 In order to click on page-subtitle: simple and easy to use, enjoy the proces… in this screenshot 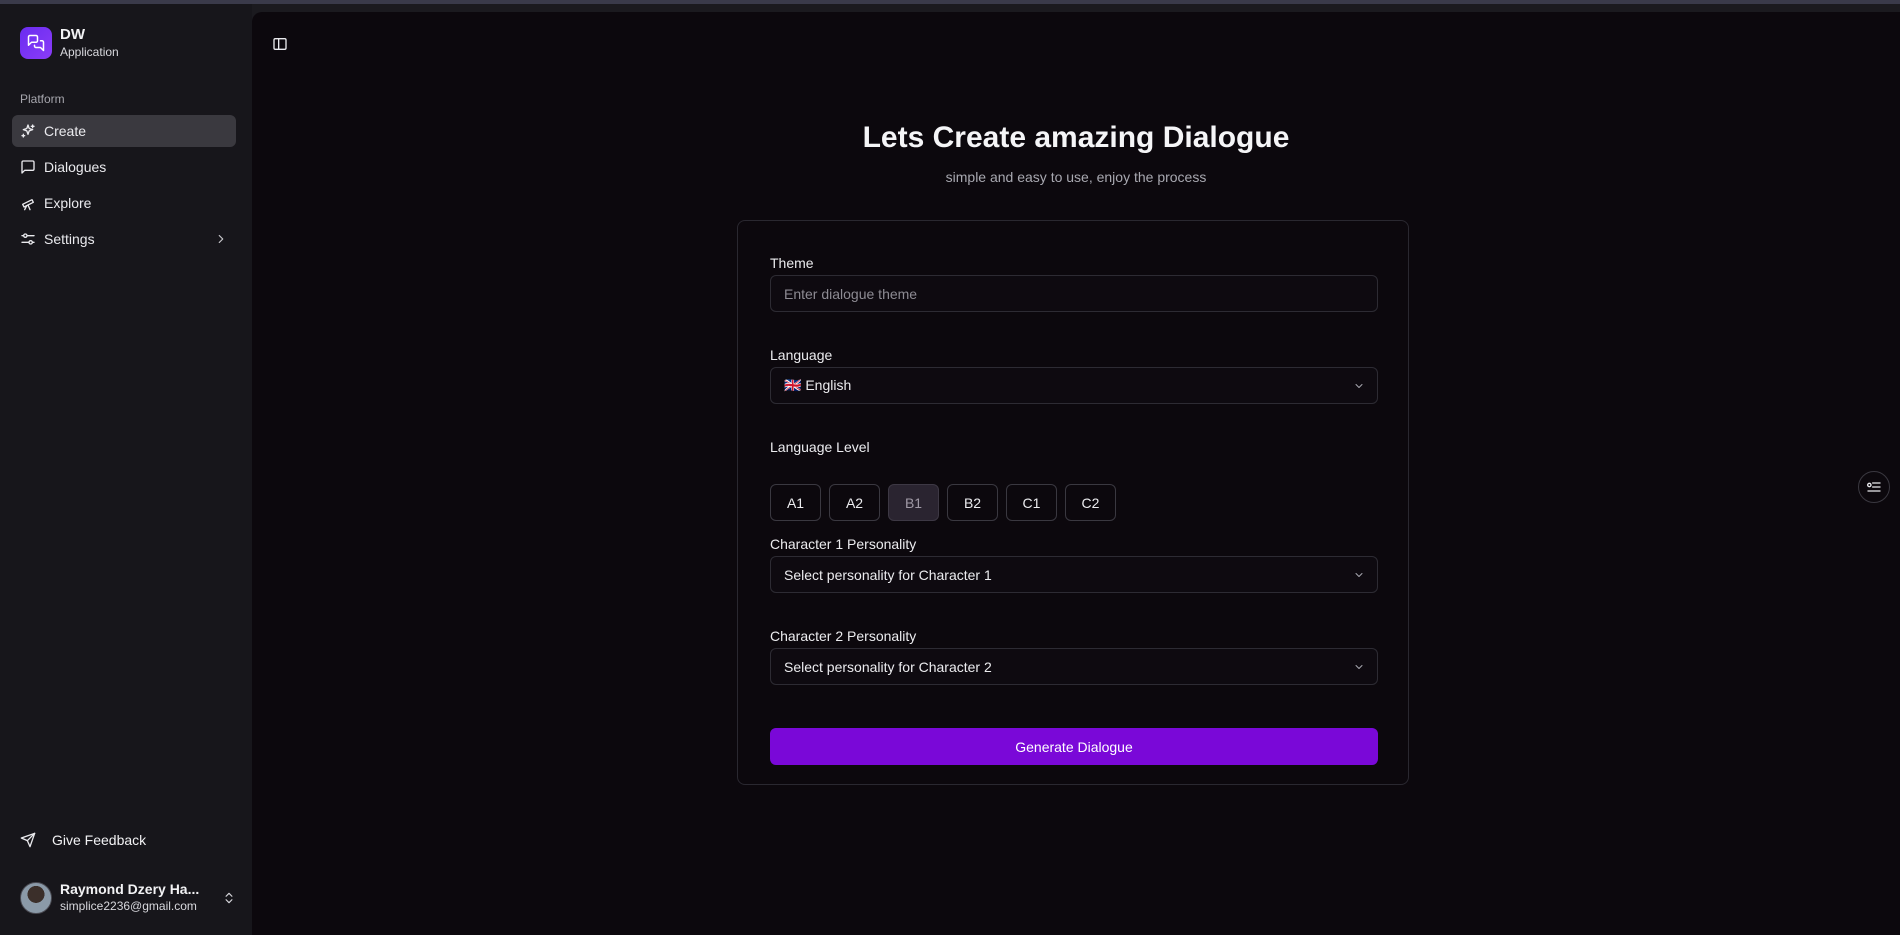, I will do `click(1076, 177)`.